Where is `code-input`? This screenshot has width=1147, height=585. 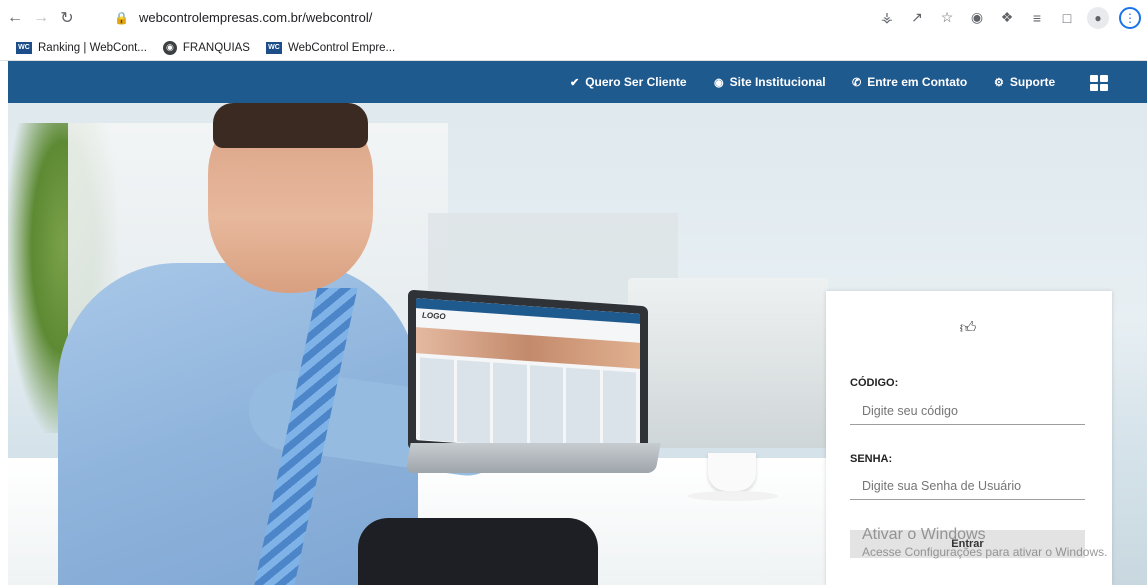 code-input is located at coordinates (967, 411).